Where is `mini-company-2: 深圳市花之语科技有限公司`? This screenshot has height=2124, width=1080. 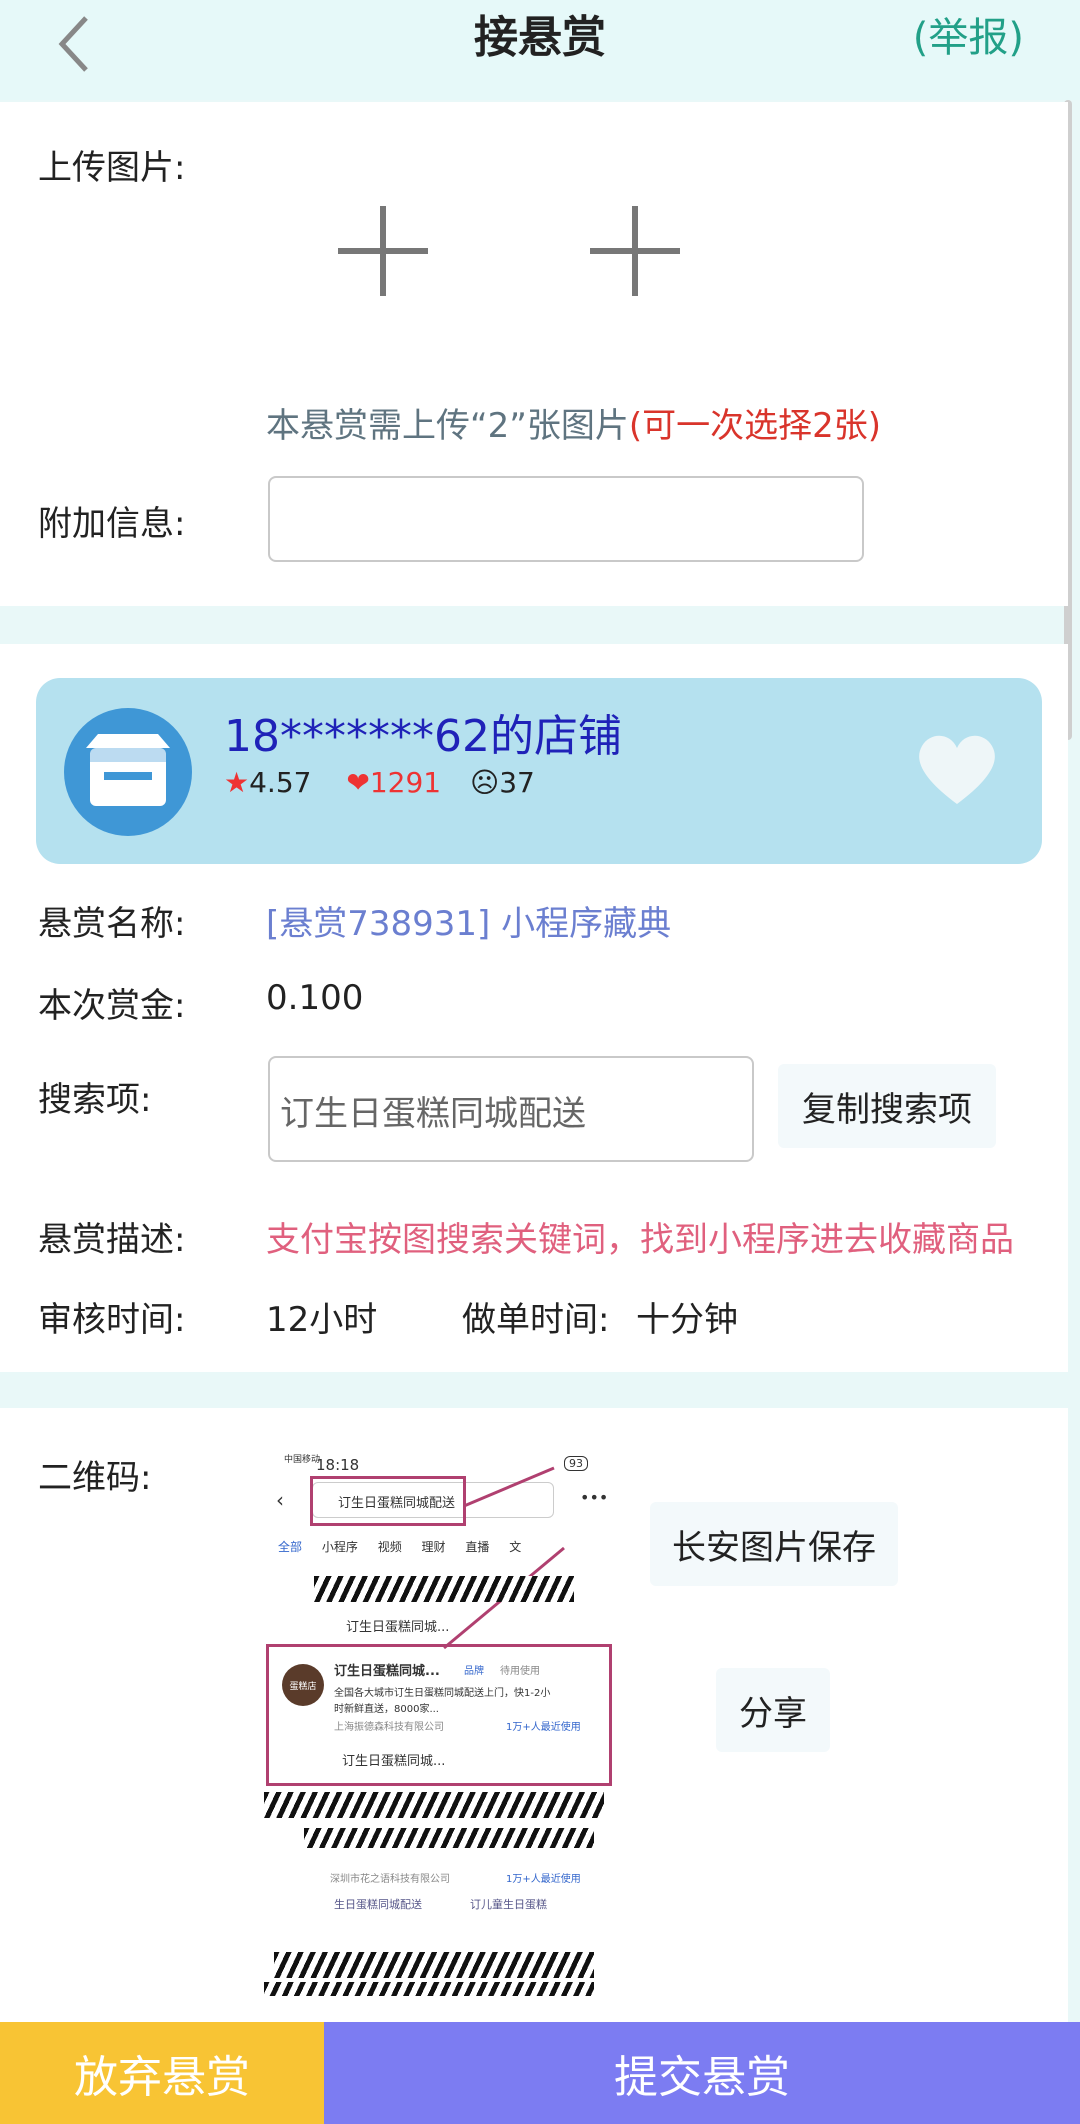
mini-company-2: 深圳市花之语科技有限公司 is located at coordinates (390, 1879).